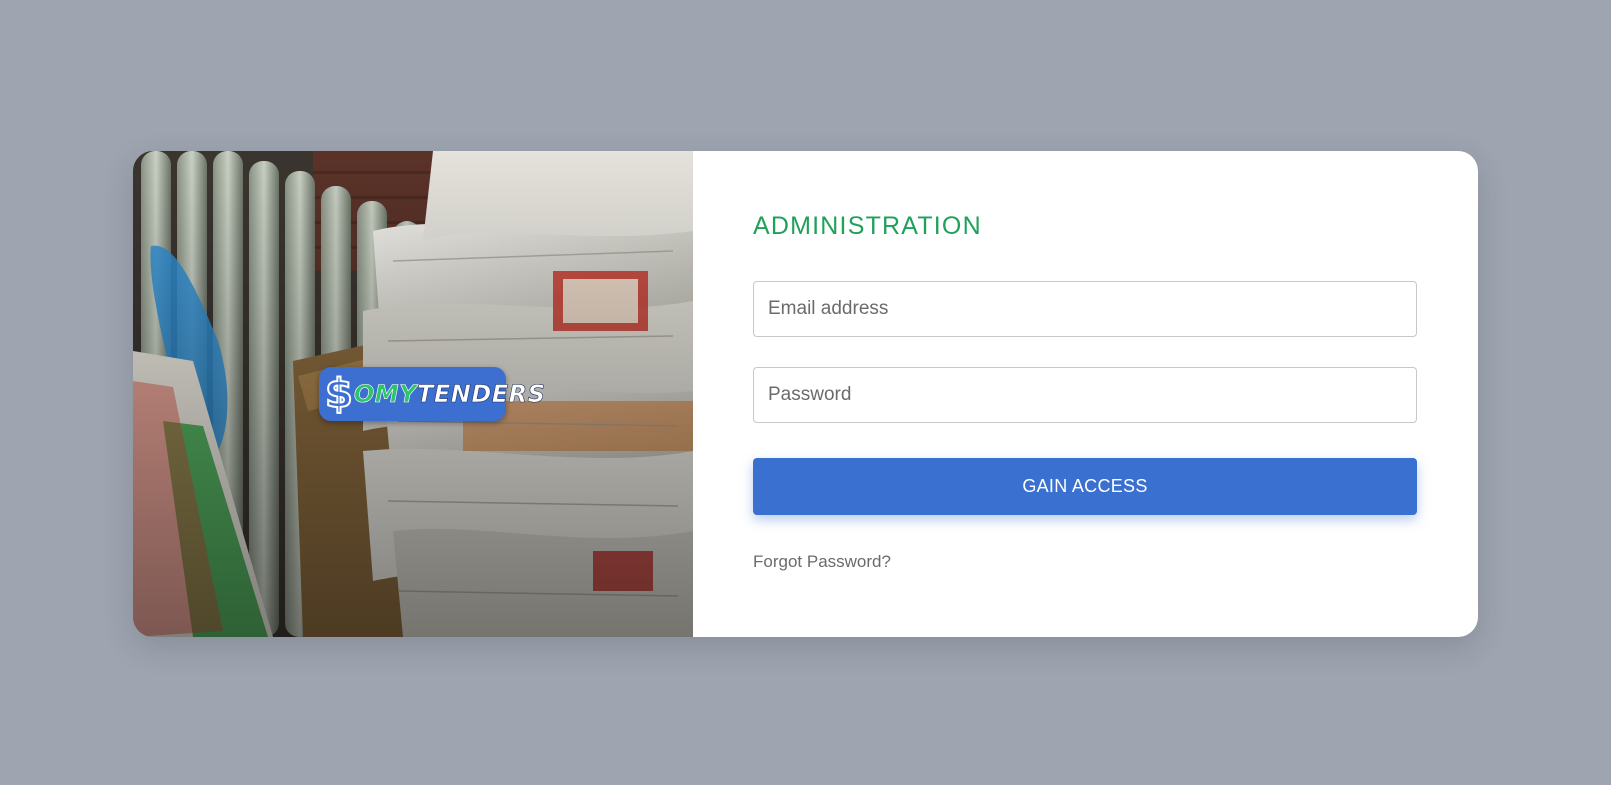 Image resolution: width=1611 pixels, height=785 pixels. Describe the element at coordinates (822, 562) in the screenshot. I see `forgot-password-link: Forgot Password?` at that location.